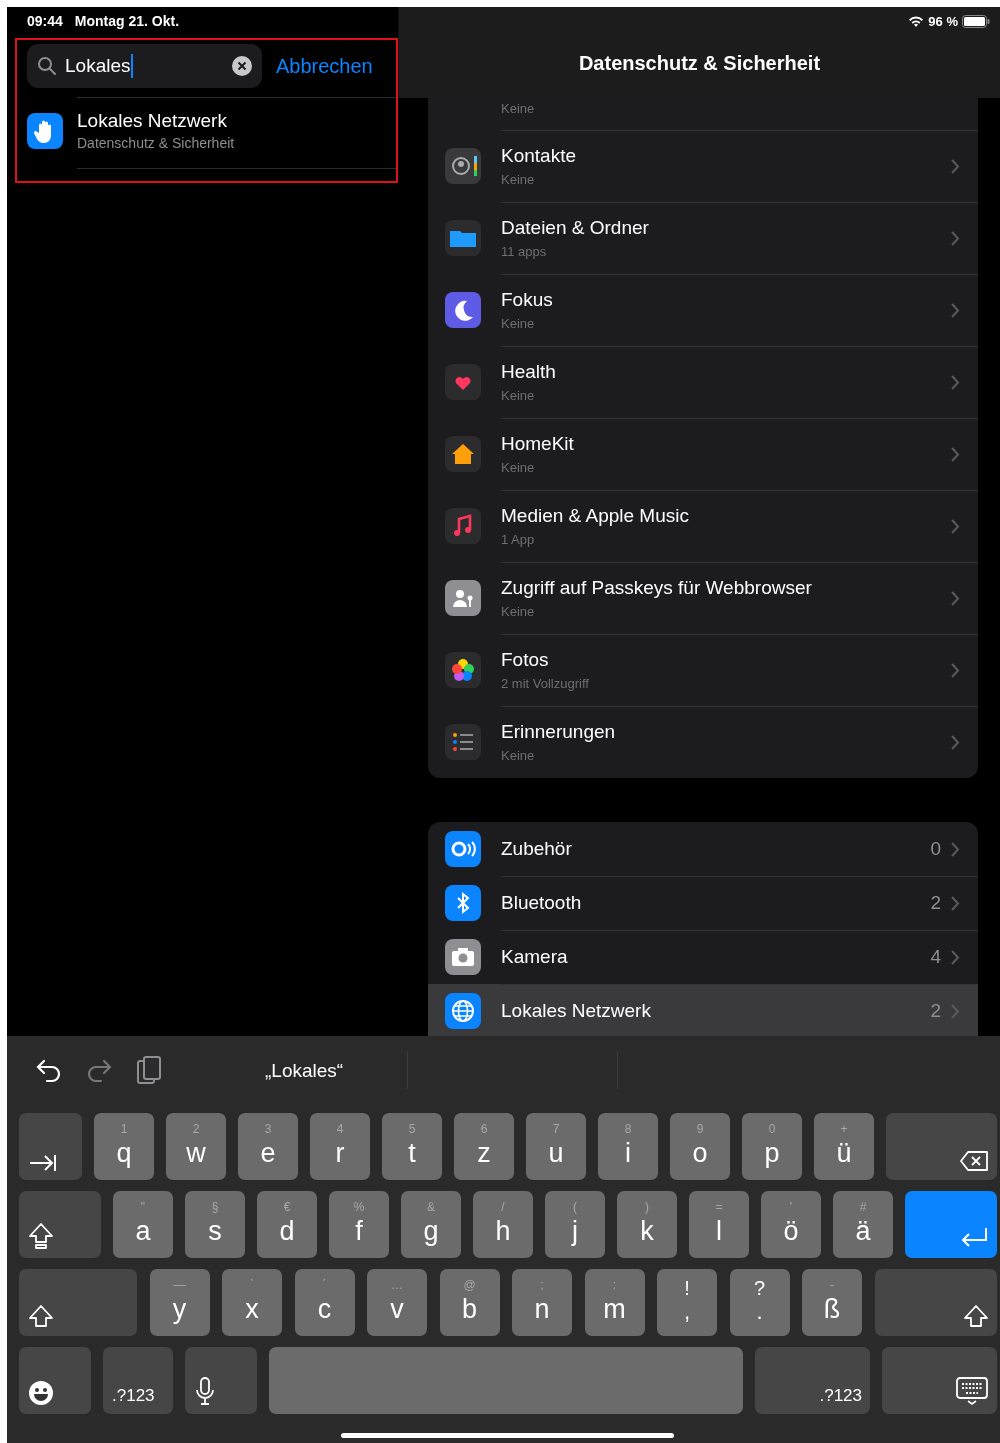  Describe the element at coordinates (558, 732) in the screenshot. I see `row-title: Erinnerungen` at that location.